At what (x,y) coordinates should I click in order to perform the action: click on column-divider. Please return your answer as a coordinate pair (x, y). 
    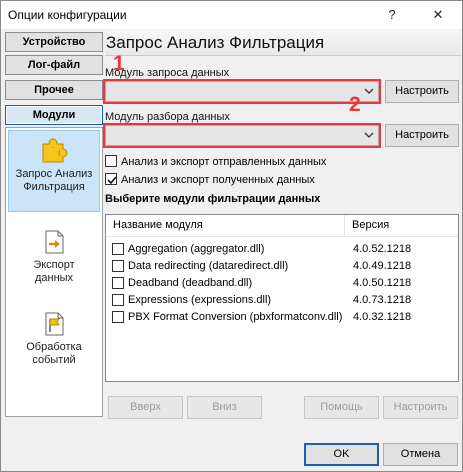
    Looking at the image, I should click on (344, 226).